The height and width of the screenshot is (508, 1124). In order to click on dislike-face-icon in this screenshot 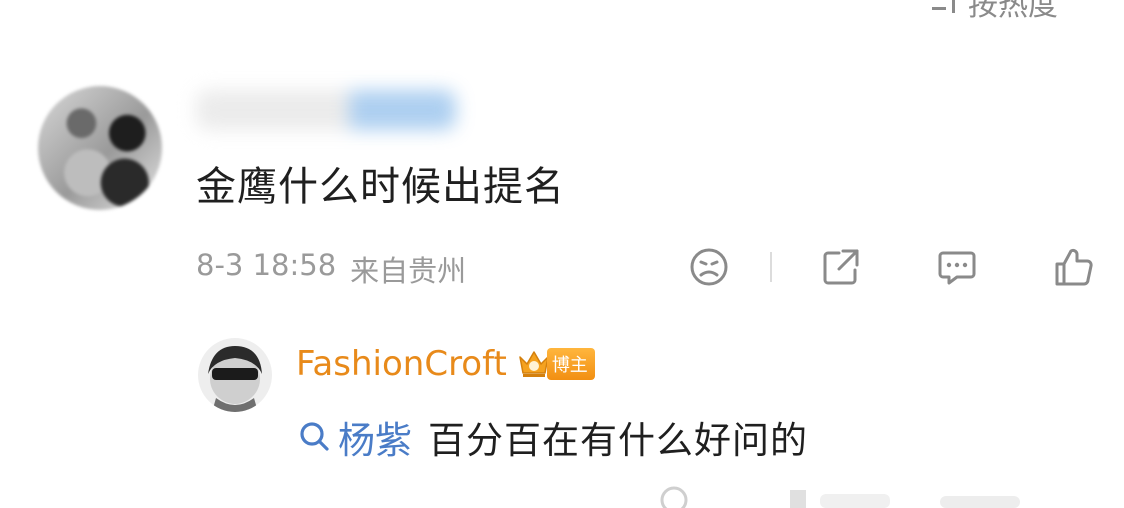, I will do `click(709, 267)`.